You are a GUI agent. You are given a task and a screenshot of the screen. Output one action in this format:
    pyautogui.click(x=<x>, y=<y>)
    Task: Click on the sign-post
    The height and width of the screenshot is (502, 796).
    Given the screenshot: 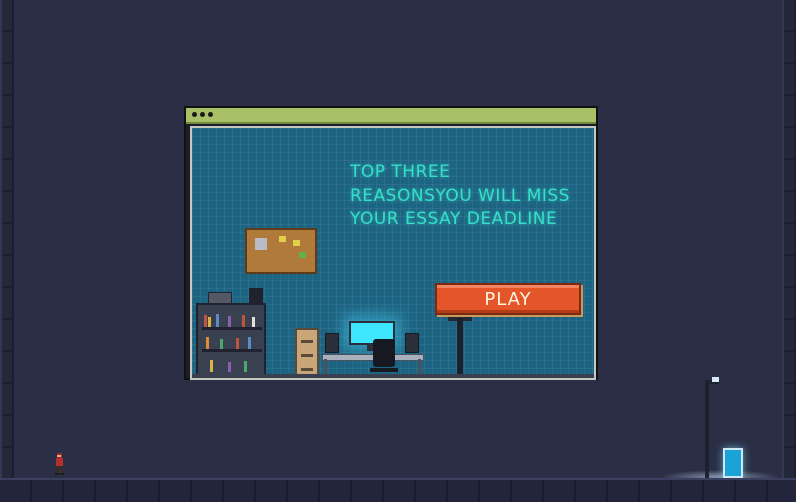 What is the action you would take?
    pyautogui.click(x=460, y=348)
    